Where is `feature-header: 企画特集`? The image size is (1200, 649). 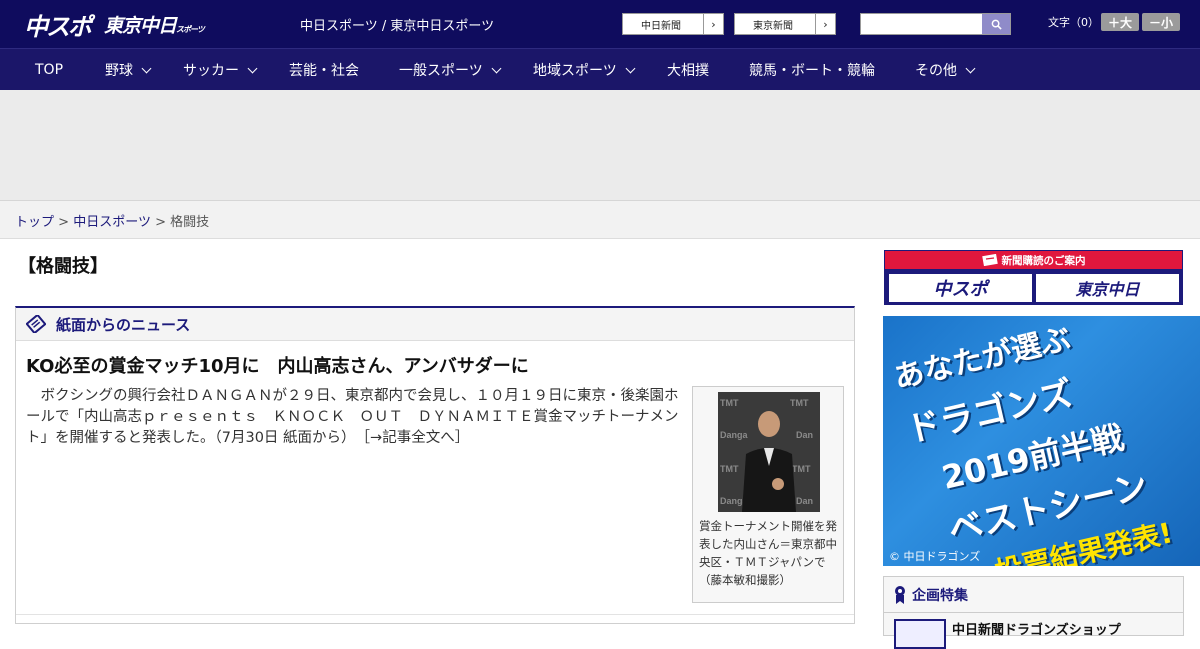 feature-header: 企画特集 is located at coordinates (1033, 595).